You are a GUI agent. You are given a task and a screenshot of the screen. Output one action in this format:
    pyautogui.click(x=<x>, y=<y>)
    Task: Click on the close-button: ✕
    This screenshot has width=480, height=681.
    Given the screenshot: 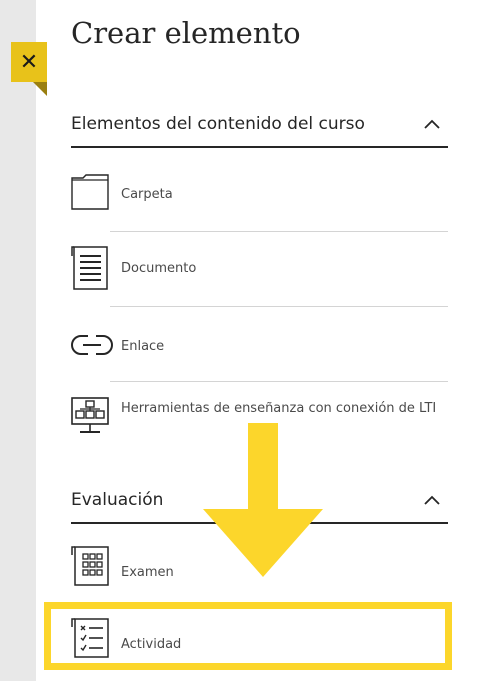 What is the action you would take?
    pyautogui.click(x=29, y=69)
    